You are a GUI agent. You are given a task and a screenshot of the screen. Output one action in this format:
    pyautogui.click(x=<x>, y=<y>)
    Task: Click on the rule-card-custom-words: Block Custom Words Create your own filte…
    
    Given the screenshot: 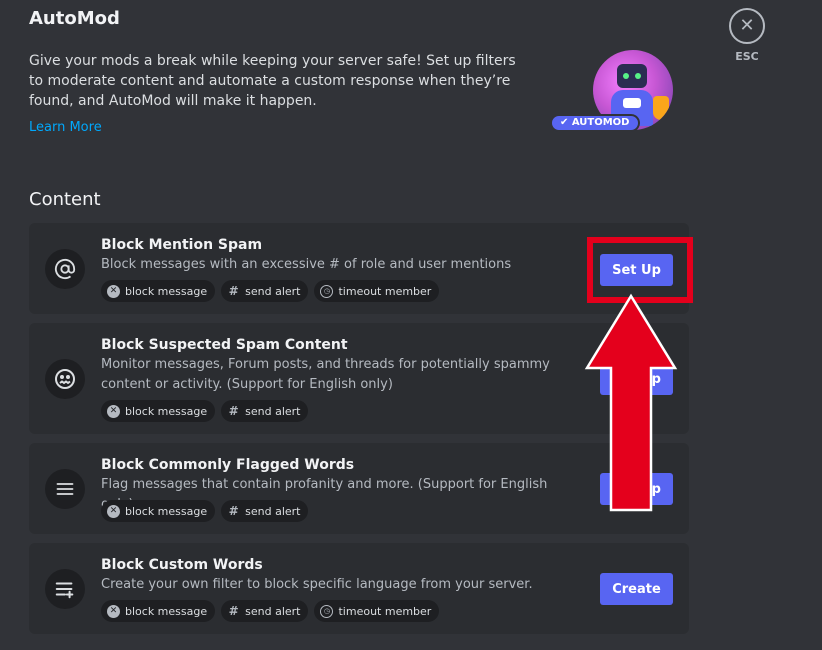 What is the action you would take?
    pyautogui.click(x=359, y=588)
    